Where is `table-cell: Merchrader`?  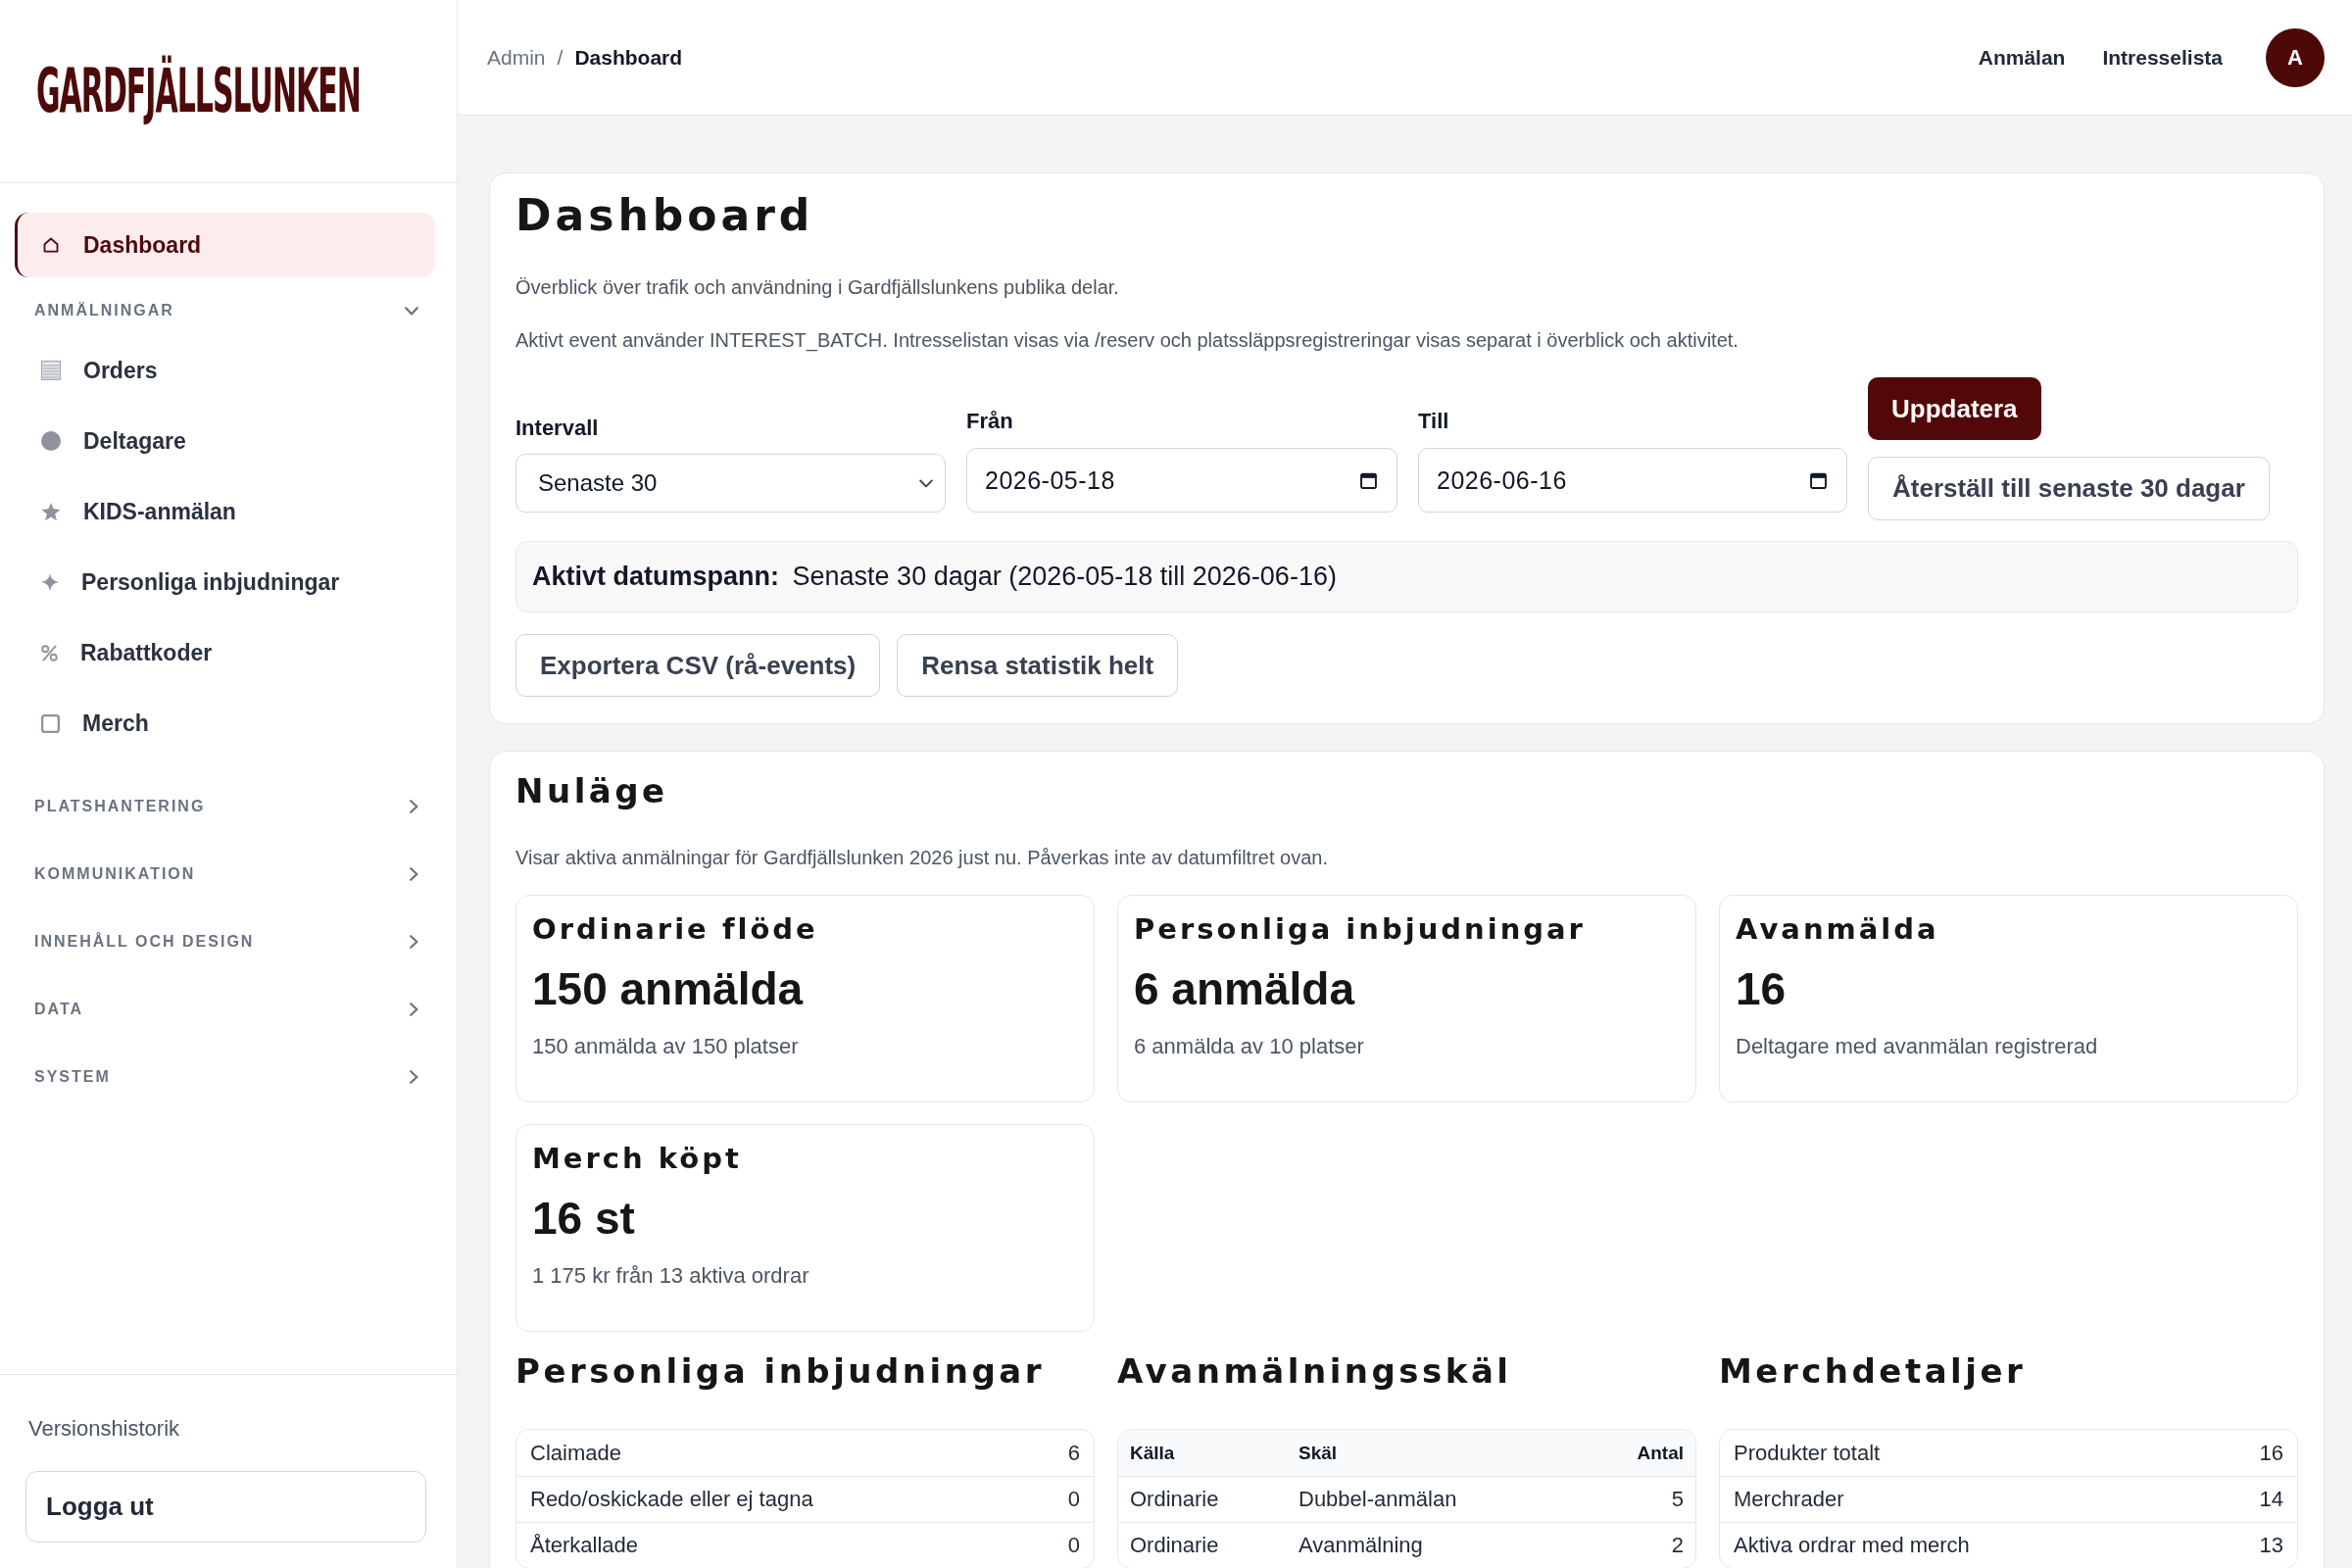
table-cell: Merchrader is located at coordinates (1789, 1499).